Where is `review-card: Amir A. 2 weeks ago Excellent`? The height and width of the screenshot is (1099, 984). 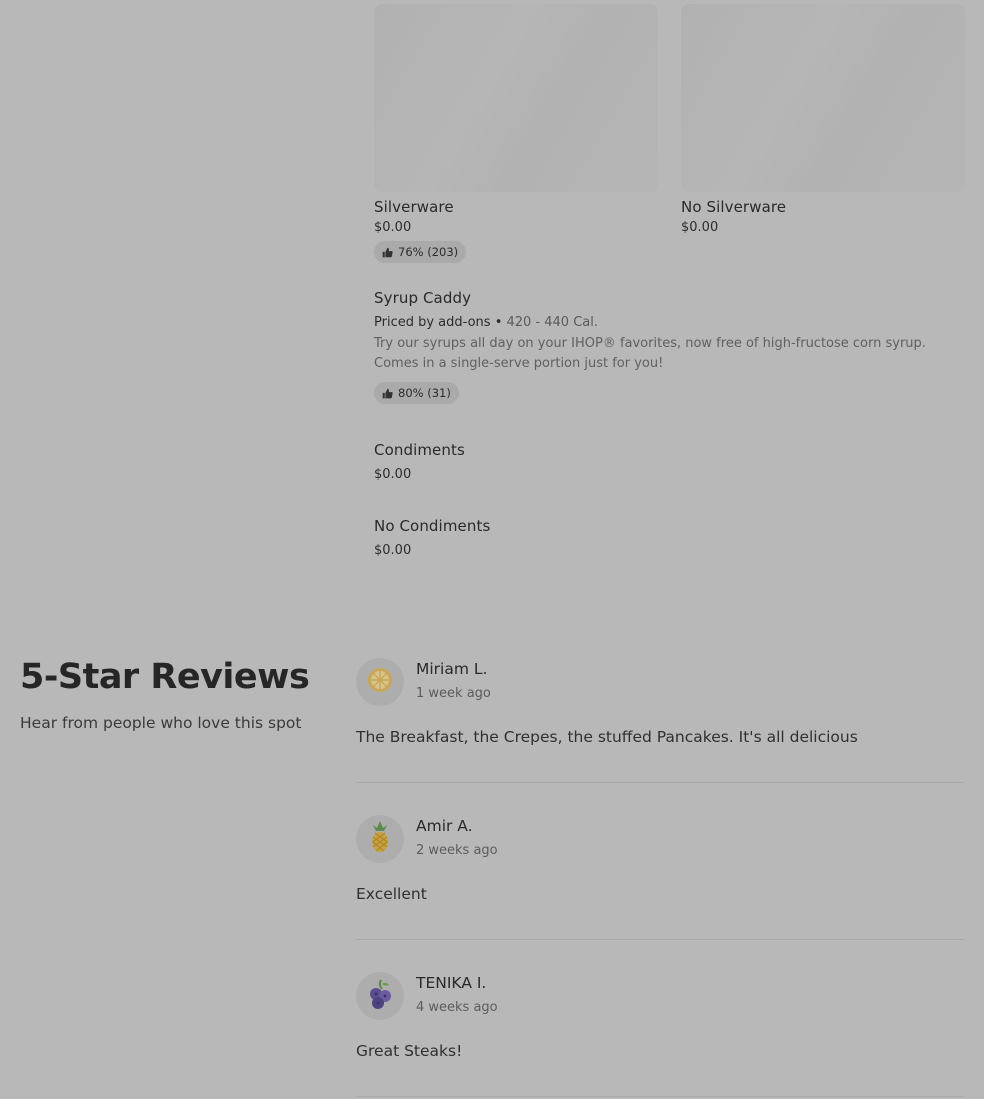
review-card: Amir A. 2 weeks ago Excellent is located at coordinates (660, 865).